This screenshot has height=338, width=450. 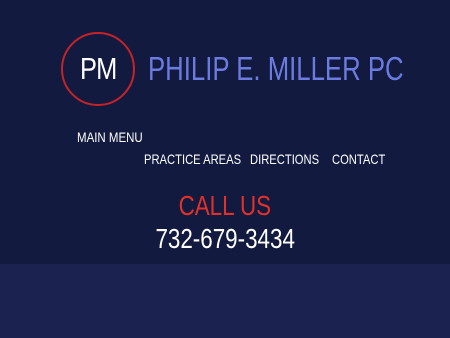 I want to click on nav-item-contact: CONTACT, so click(x=358, y=159).